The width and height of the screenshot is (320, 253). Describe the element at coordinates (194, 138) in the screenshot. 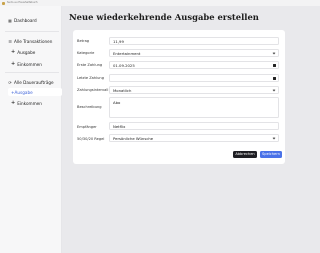

I see `rule-select: Persönliche Wünsche` at that location.